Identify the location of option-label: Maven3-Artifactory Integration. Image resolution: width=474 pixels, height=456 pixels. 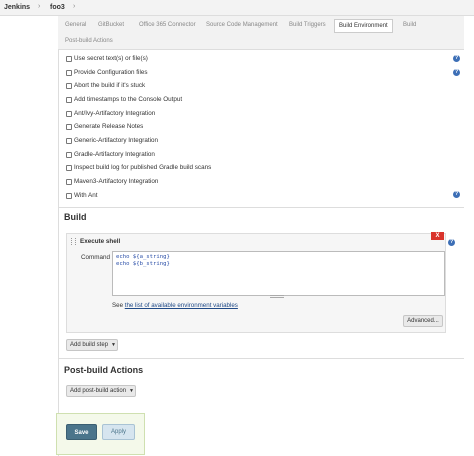
(116, 181).